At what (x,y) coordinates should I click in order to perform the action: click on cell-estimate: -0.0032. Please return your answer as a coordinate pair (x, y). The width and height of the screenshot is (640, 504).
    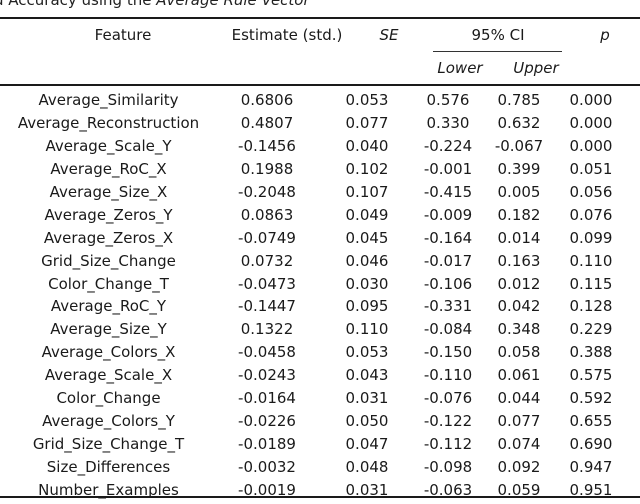
    Looking at the image, I should click on (267, 466).